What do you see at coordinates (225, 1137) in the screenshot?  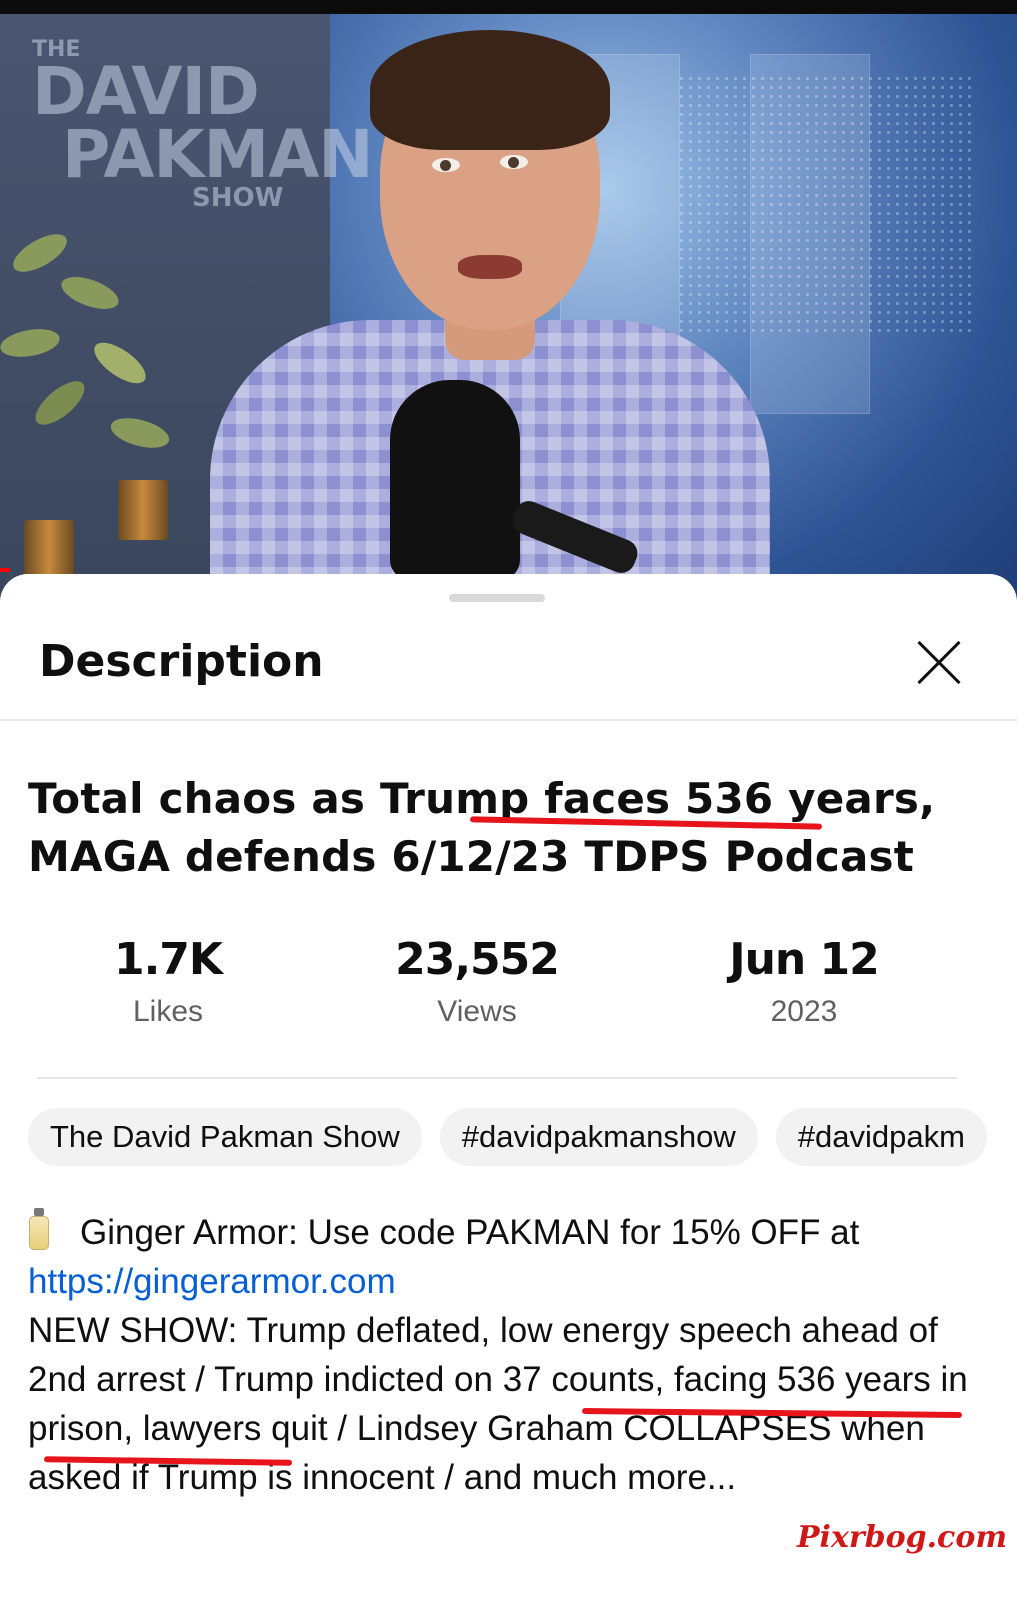 I see `chip-channel: The David Pakman Show` at bounding box center [225, 1137].